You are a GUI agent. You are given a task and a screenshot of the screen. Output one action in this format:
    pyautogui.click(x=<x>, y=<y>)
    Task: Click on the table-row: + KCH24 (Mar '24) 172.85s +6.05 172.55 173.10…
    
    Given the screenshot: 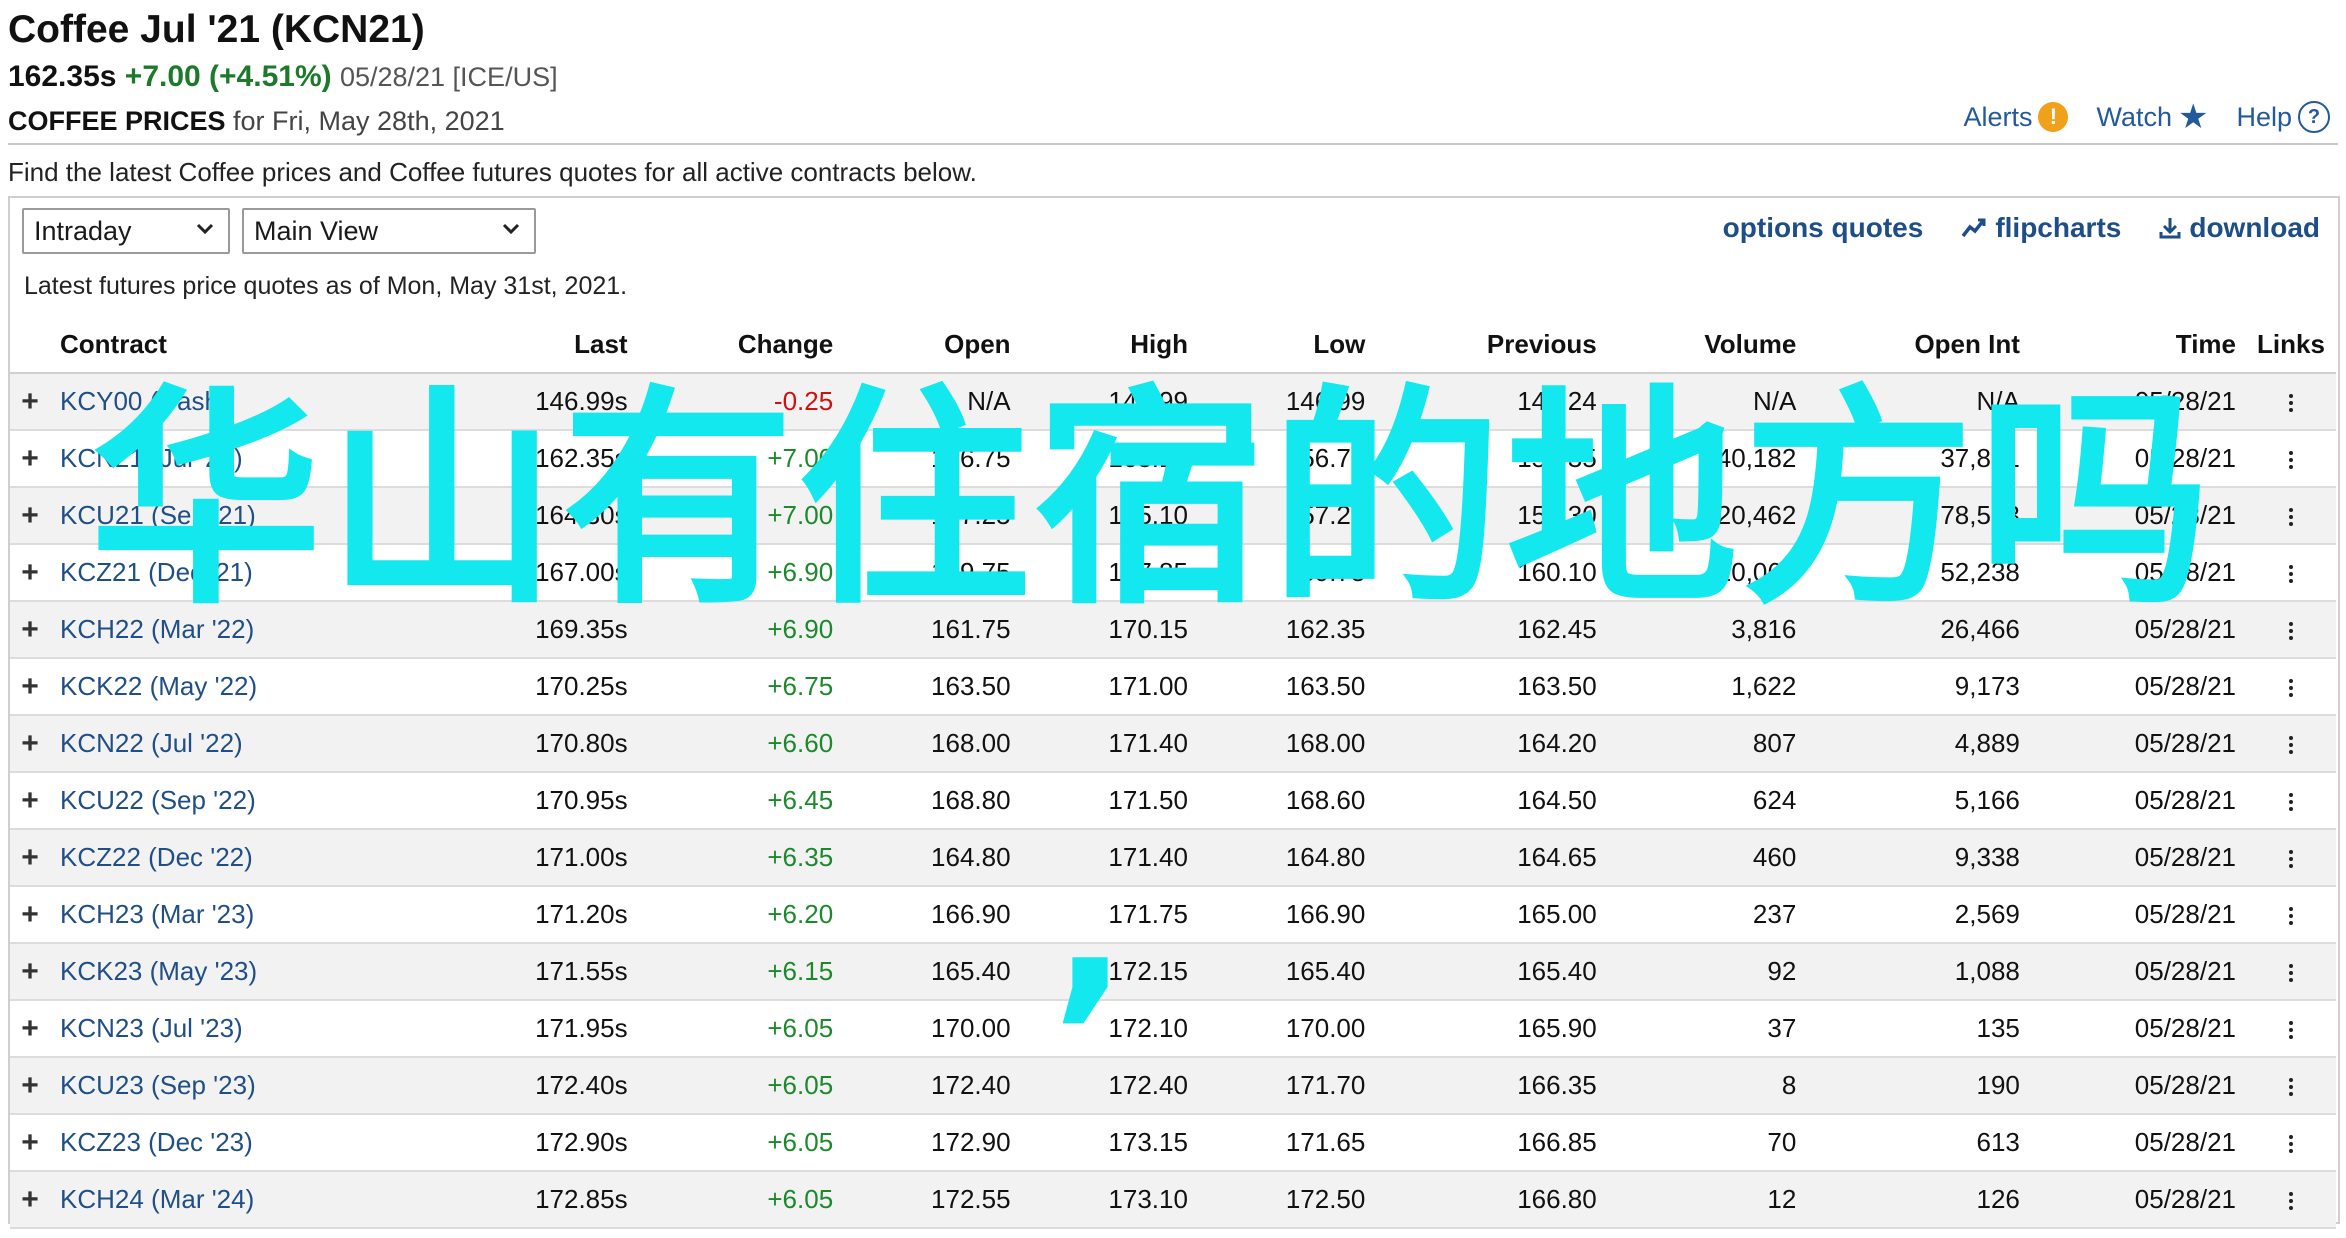 What is the action you would take?
    pyautogui.click(x=1173, y=1200)
    